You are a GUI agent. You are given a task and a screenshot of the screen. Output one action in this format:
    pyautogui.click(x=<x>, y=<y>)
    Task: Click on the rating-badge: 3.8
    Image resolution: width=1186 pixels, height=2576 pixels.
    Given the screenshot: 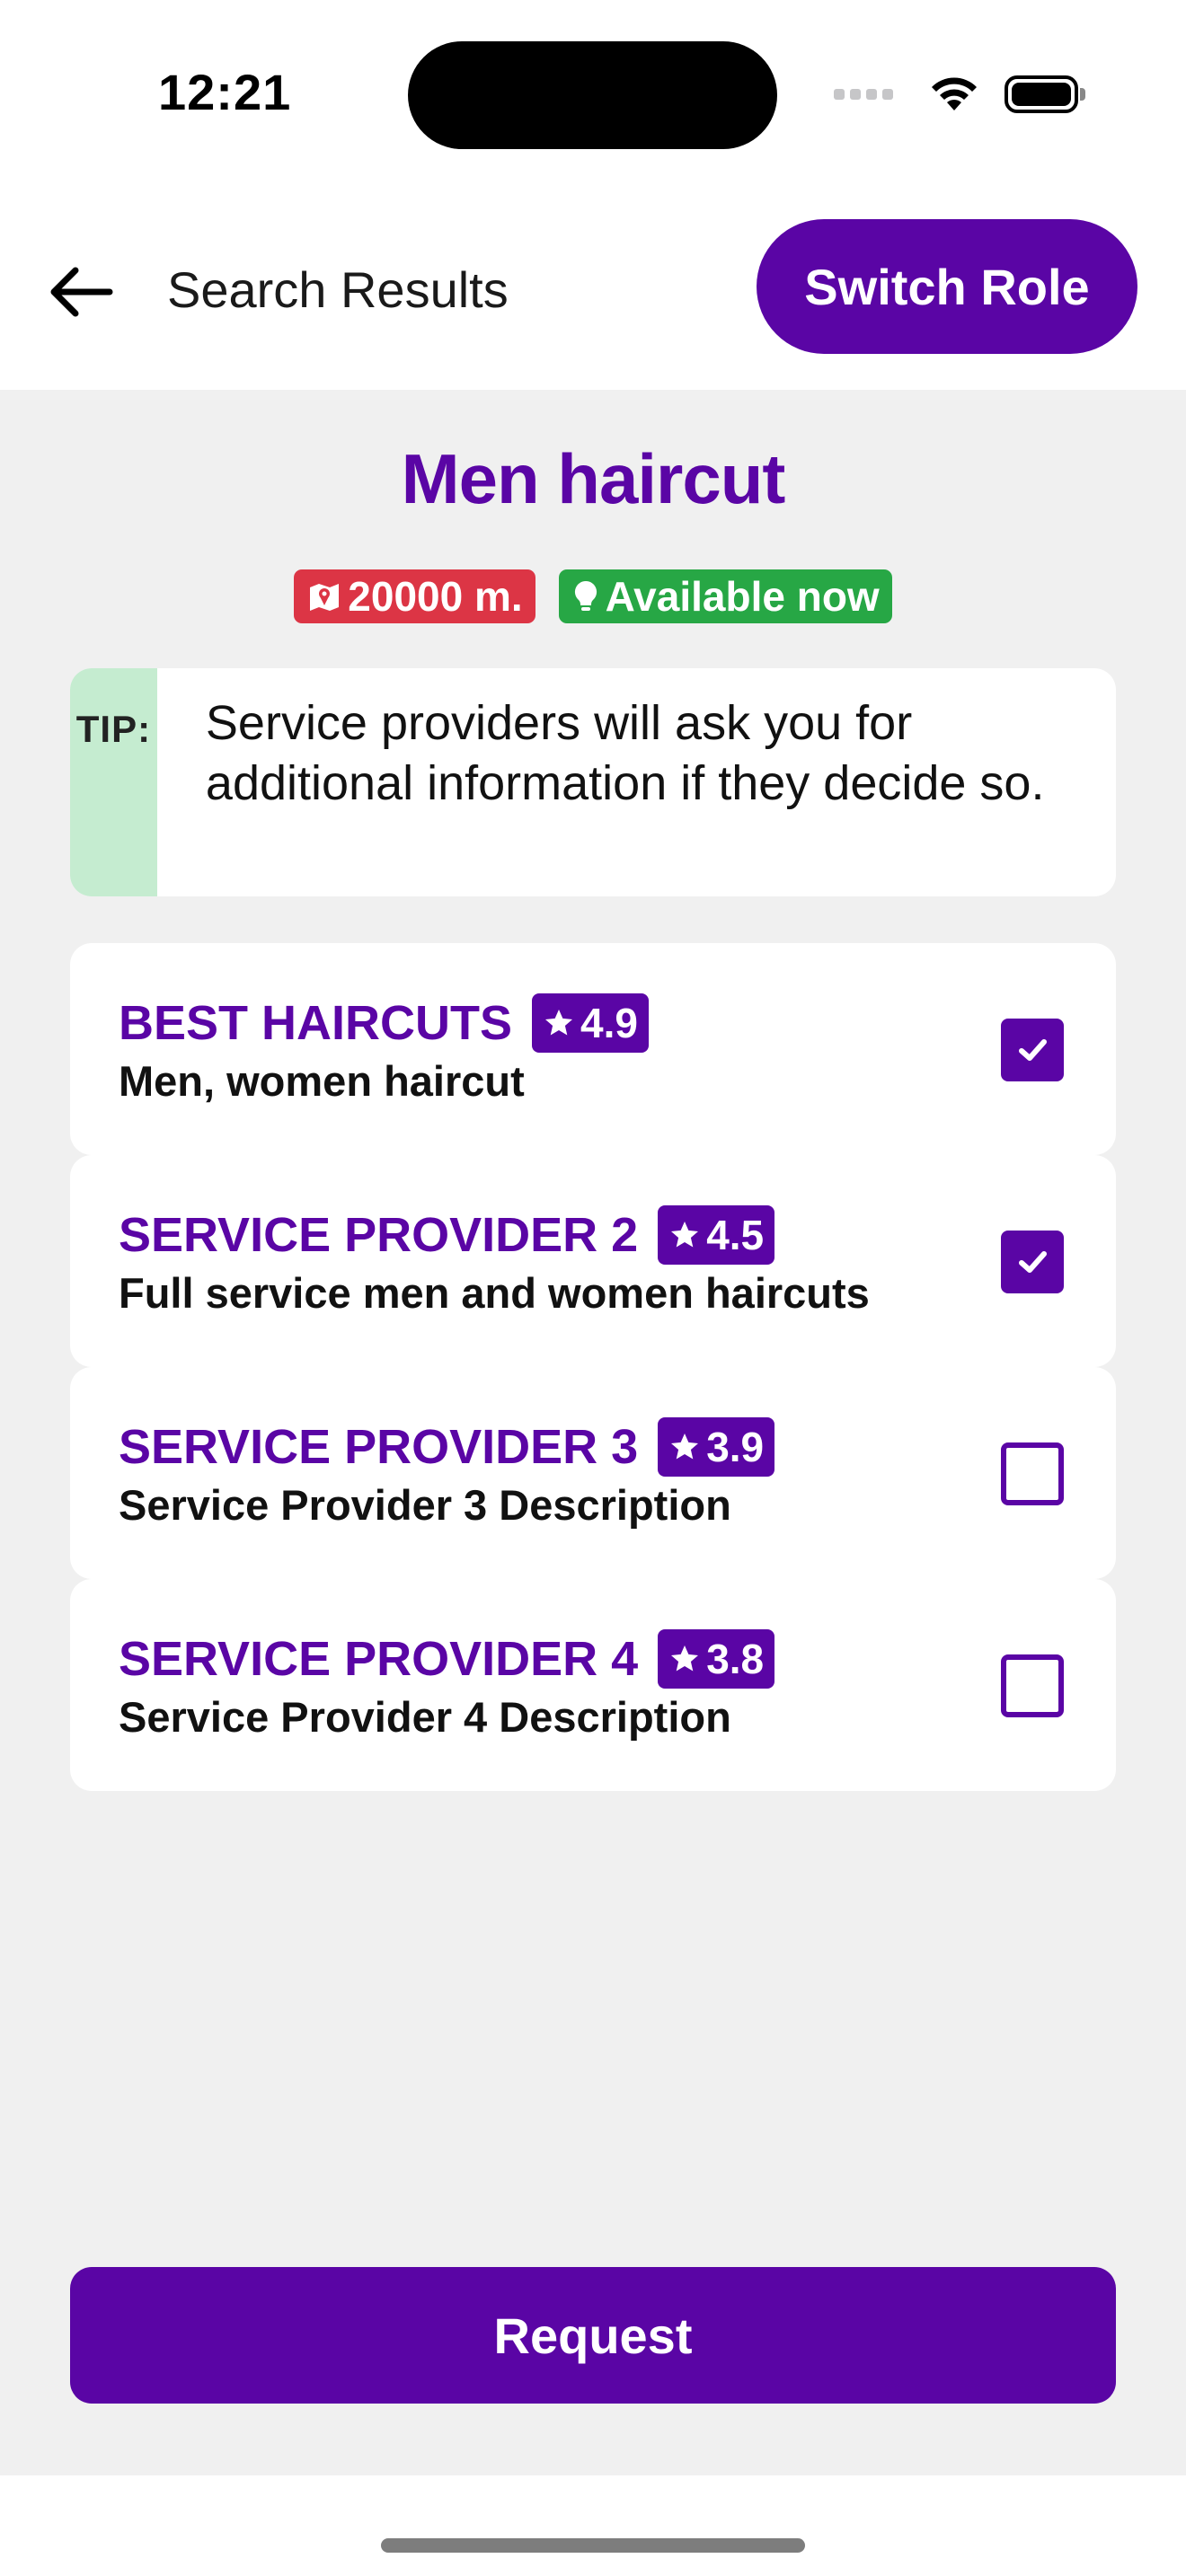 What is the action you would take?
    pyautogui.click(x=716, y=1659)
    